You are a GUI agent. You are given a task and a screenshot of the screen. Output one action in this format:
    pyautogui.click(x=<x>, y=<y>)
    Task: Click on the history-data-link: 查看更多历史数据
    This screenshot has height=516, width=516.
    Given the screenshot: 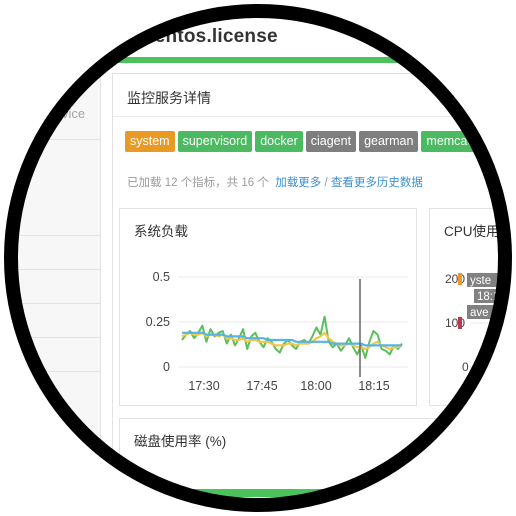 What is the action you would take?
    pyautogui.click(x=377, y=183)
    